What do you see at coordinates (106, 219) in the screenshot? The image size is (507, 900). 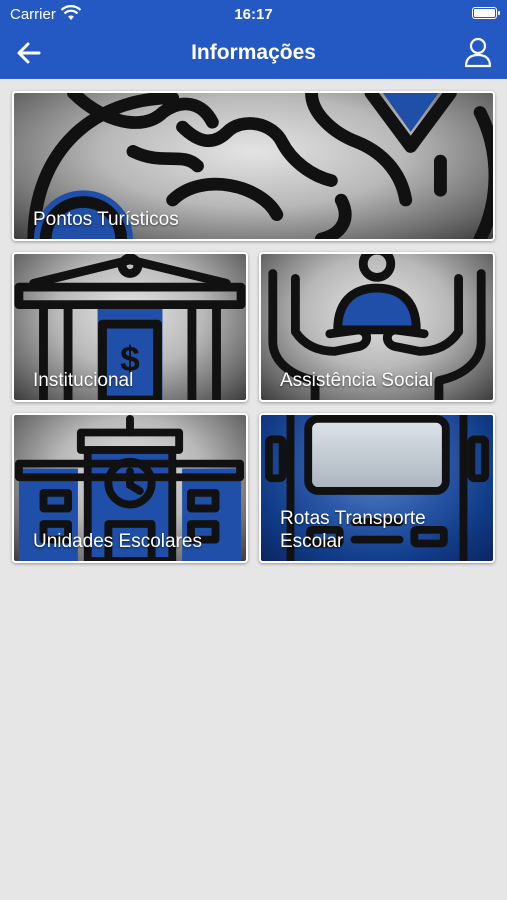 I see `tile-label: Pontos Turísticos` at bounding box center [106, 219].